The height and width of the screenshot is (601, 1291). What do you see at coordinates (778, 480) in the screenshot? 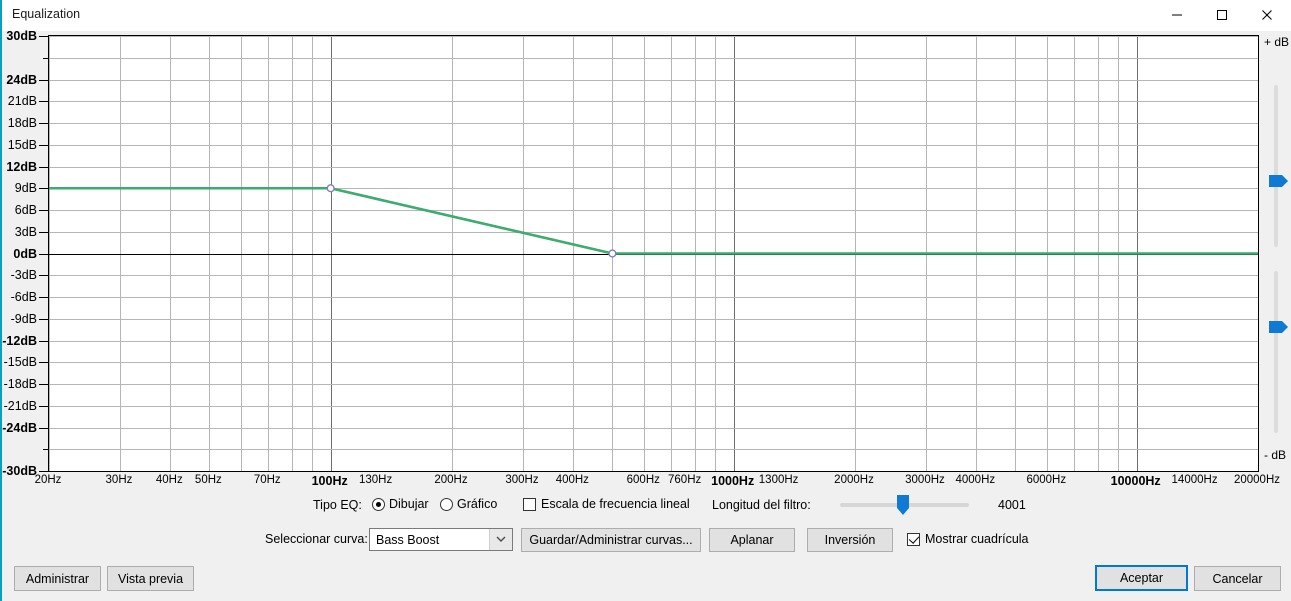
I see `x-axis-label: 1300Hz` at bounding box center [778, 480].